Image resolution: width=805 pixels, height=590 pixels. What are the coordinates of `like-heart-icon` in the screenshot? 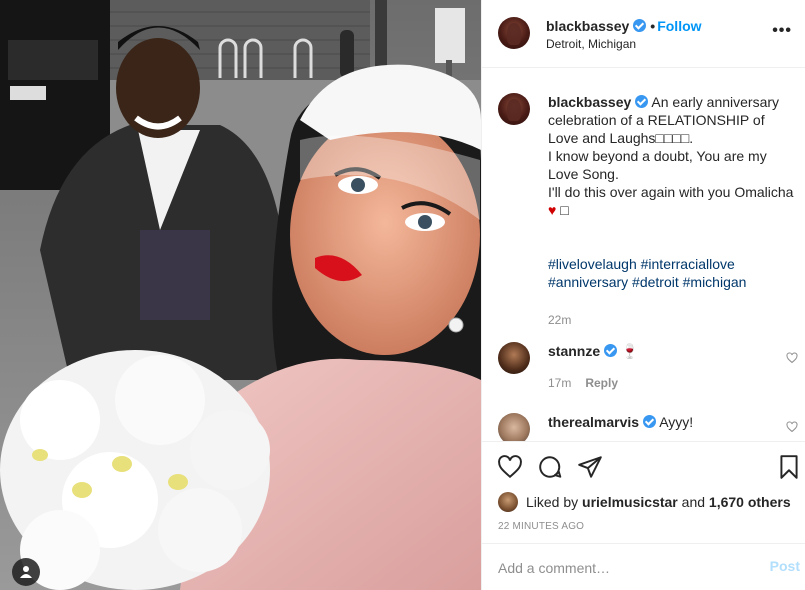 It's located at (510, 467).